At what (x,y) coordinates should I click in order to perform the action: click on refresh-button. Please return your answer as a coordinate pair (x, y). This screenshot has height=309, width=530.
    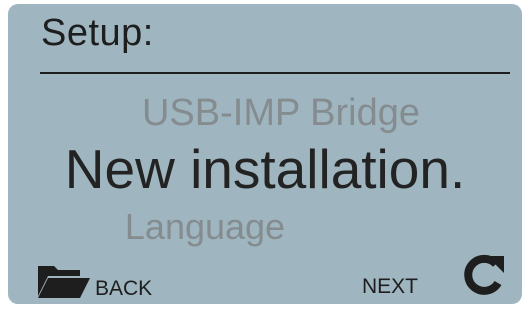
    Looking at the image, I should click on (483, 275).